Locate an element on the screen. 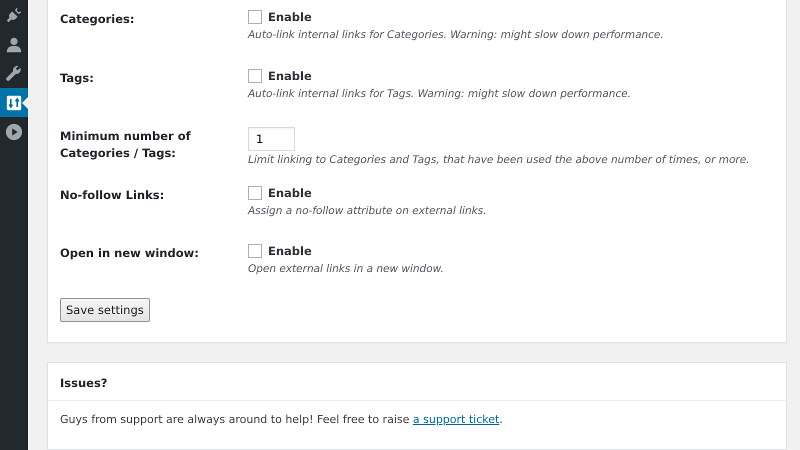  save-button: Save settings is located at coordinates (105, 310).